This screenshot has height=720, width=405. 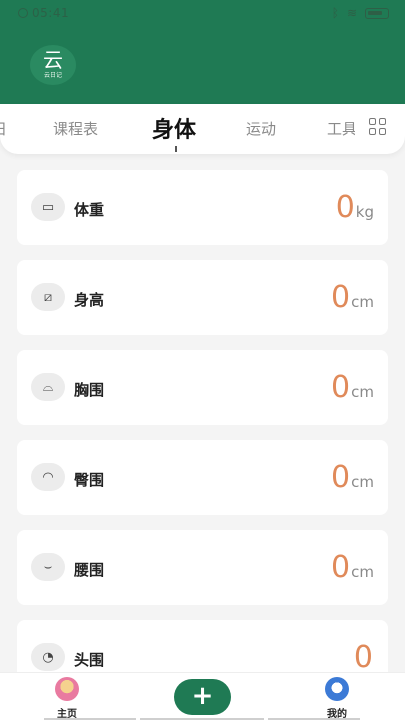 What do you see at coordinates (52, 75) in the screenshot?
I see `logo-text: 云日记` at bounding box center [52, 75].